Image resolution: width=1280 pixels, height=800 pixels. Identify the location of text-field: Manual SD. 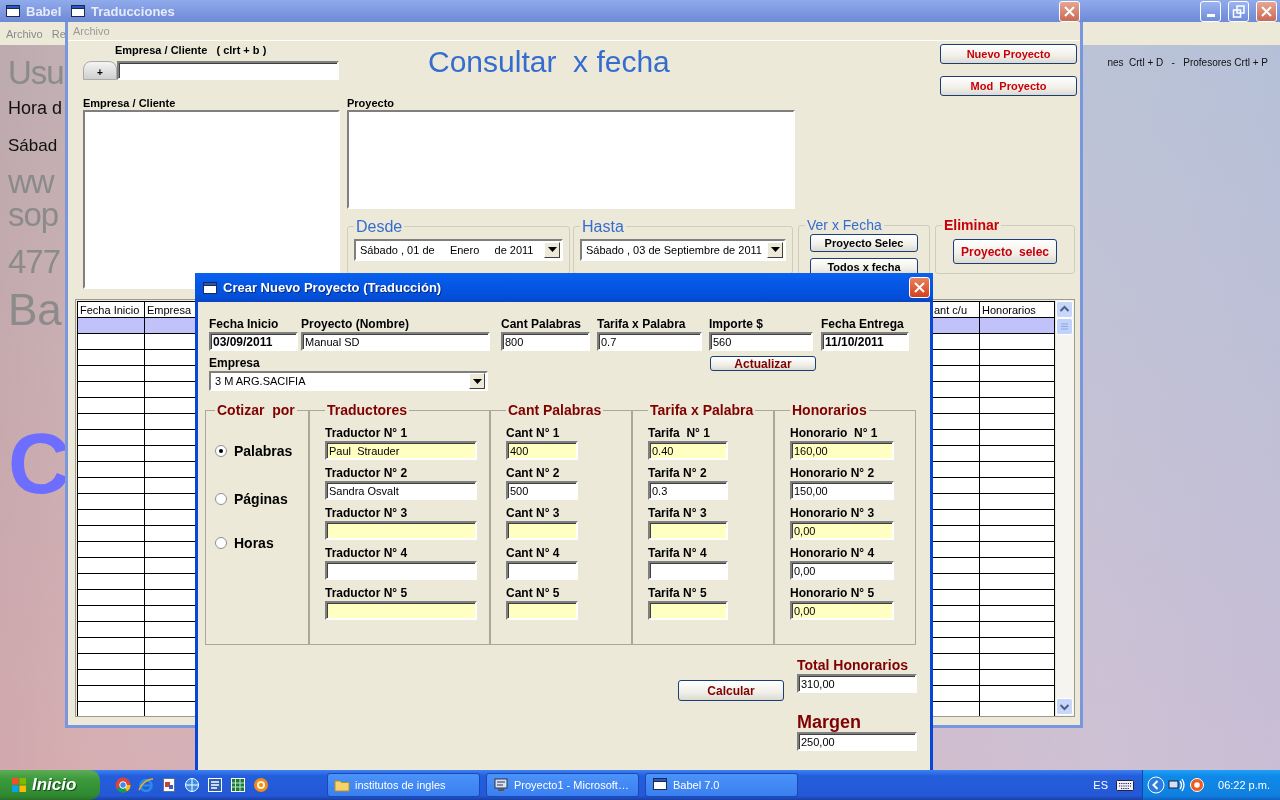
(395, 341).